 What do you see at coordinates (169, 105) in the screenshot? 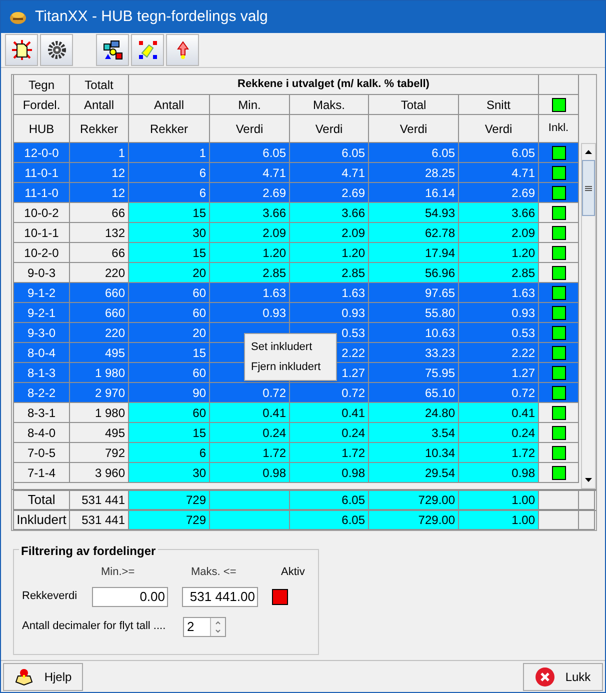
I see `column-header: Antall` at bounding box center [169, 105].